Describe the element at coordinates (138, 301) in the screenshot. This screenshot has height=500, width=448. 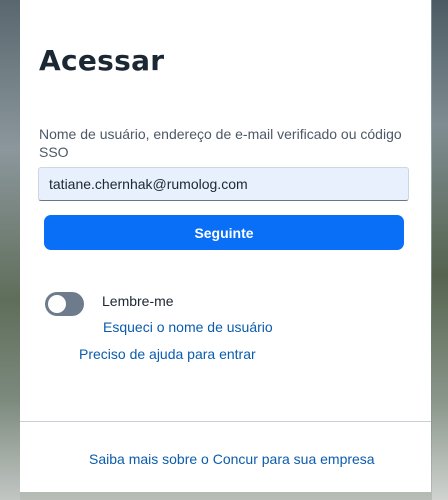
I see `remember-me-label: Lembre-me` at that location.